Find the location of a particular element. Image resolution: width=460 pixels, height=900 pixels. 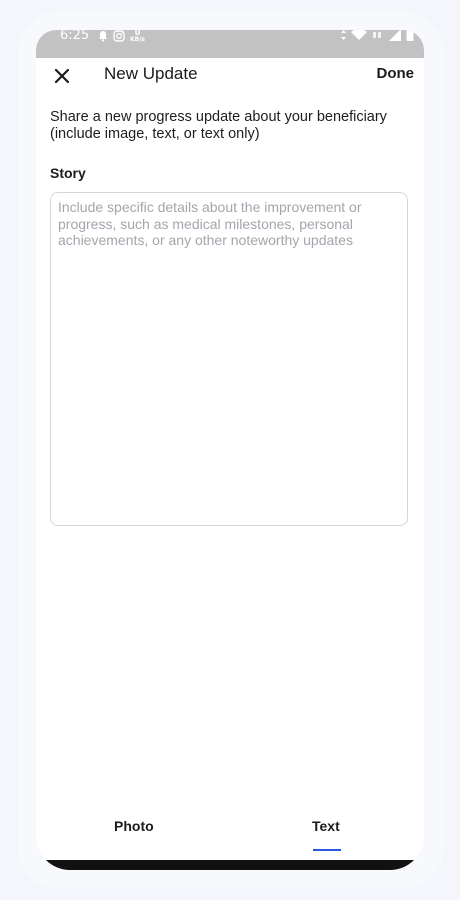

tab-bar: Photo Text is located at coordinates (230, 835).